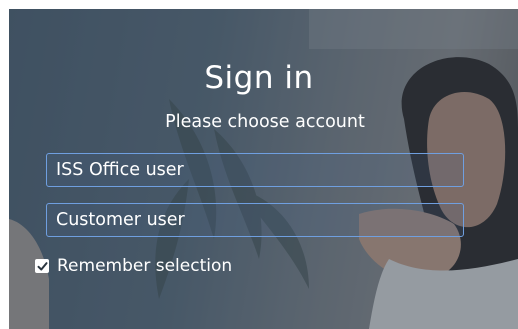 This screenshot has width=518, height=329. I want to click on iss-office-user-label: ISS Office user, so click(120, 170).